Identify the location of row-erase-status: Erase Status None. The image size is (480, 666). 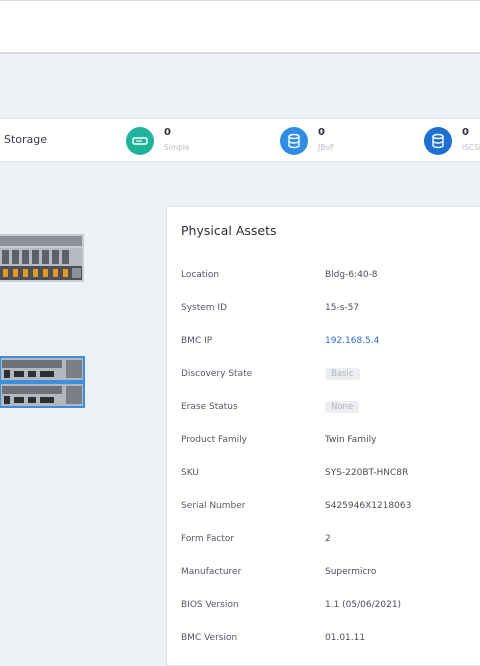
(330, 408).